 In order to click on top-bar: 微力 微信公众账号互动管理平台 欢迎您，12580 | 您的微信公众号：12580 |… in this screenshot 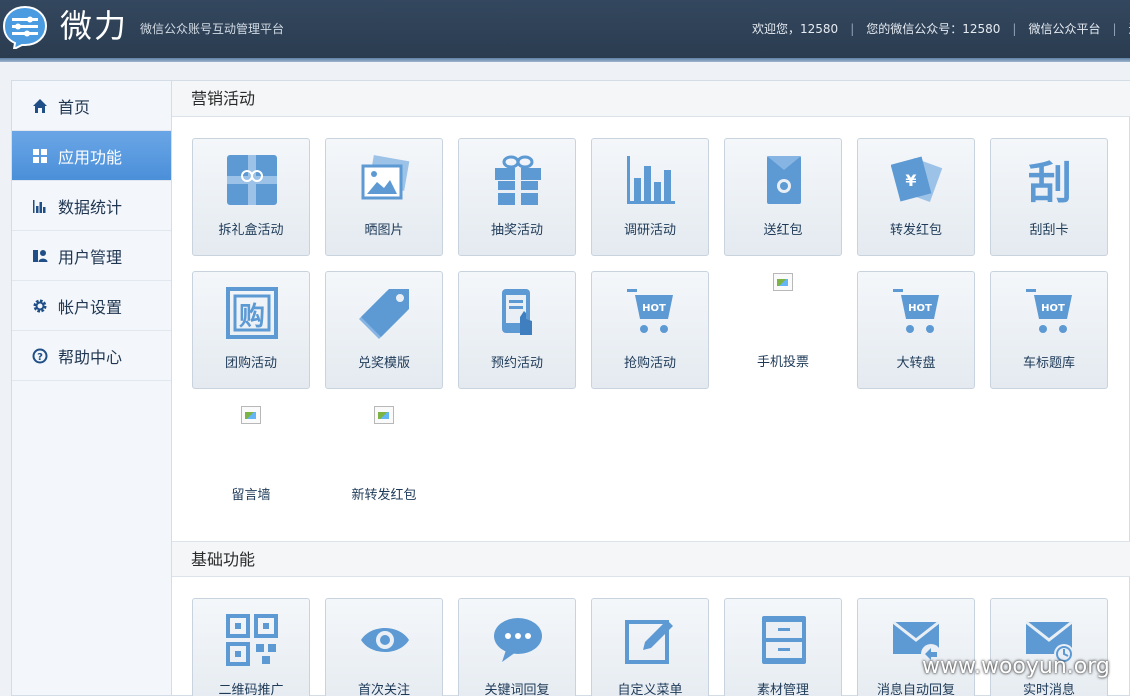, I will do `click(565, 31)`.